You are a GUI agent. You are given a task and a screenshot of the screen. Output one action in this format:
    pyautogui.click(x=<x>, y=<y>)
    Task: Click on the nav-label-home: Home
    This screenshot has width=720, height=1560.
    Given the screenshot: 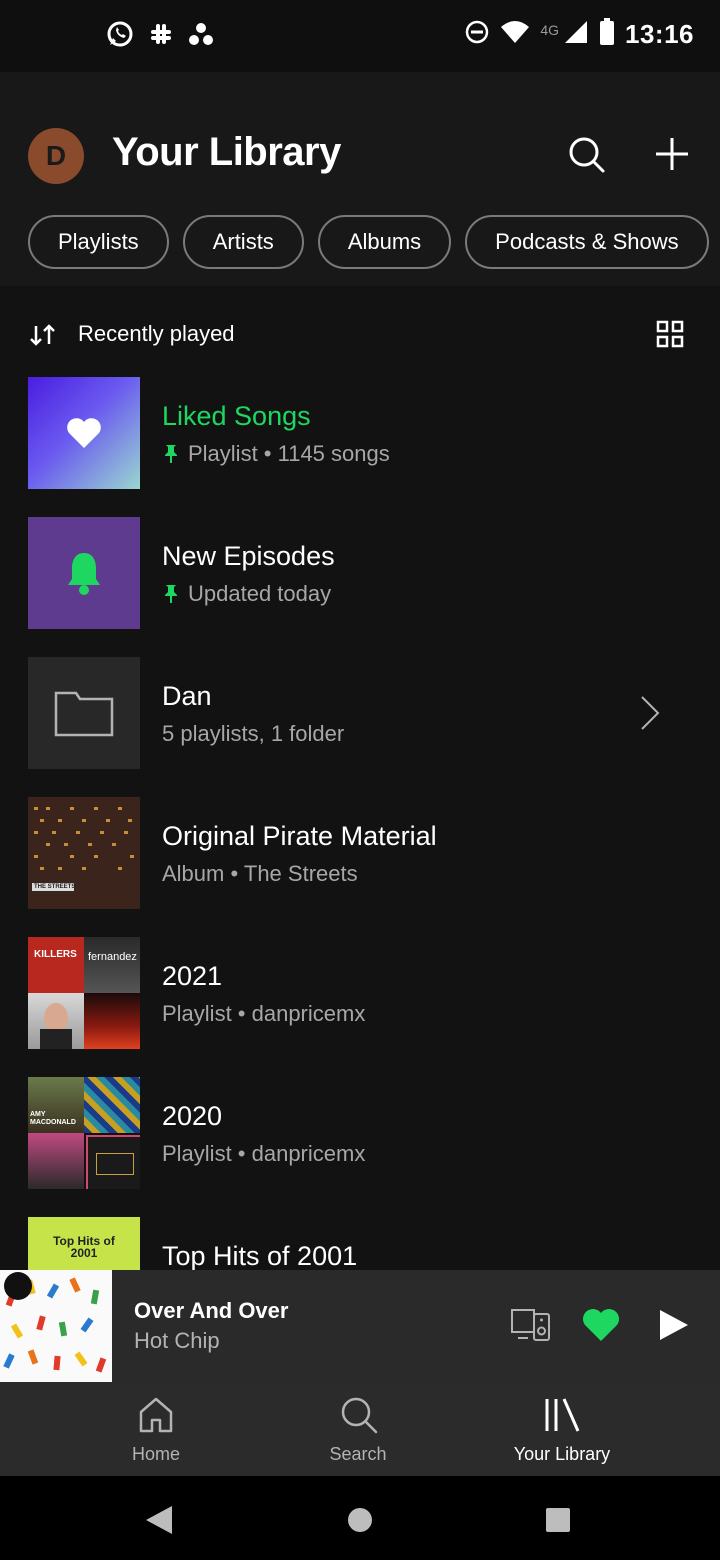 What is the action you would take?
    pyautogui.click(x=155, y=1454)
    